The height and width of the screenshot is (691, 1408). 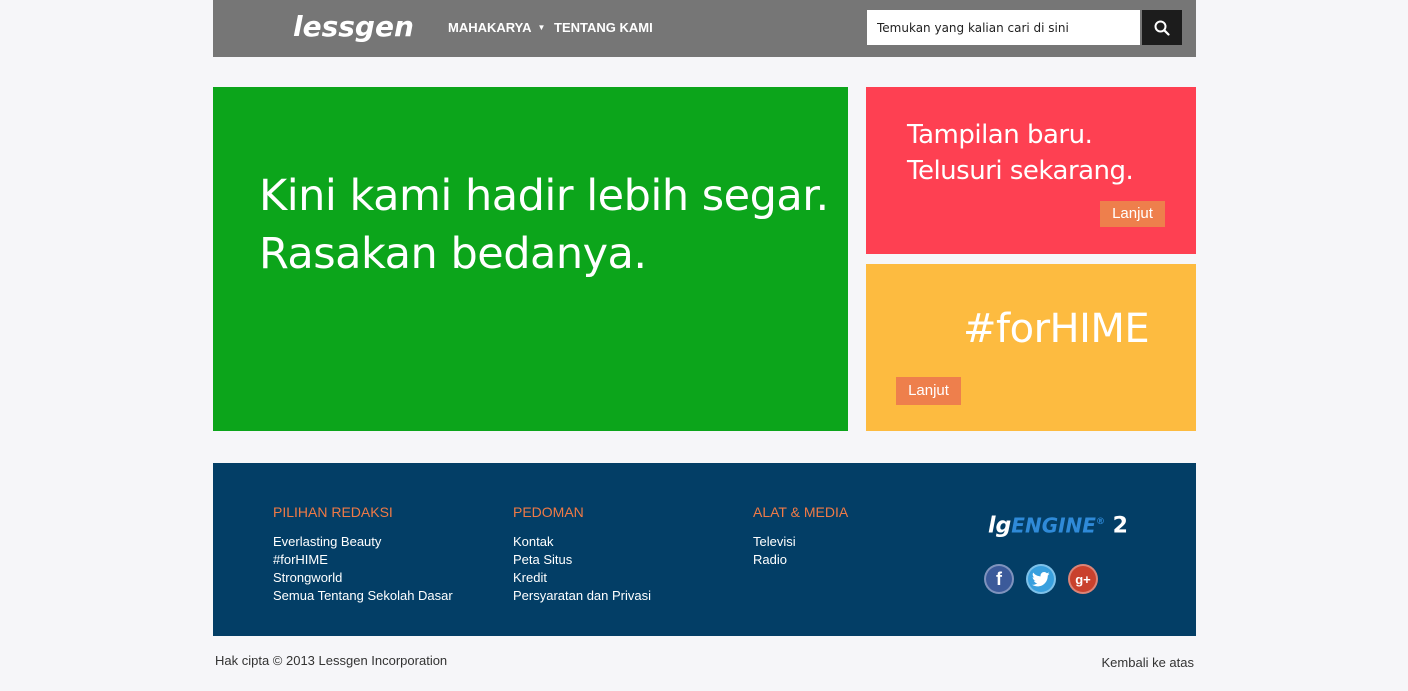 I want to click on engine-logo-version: 2, so click(x=1120, y=526).